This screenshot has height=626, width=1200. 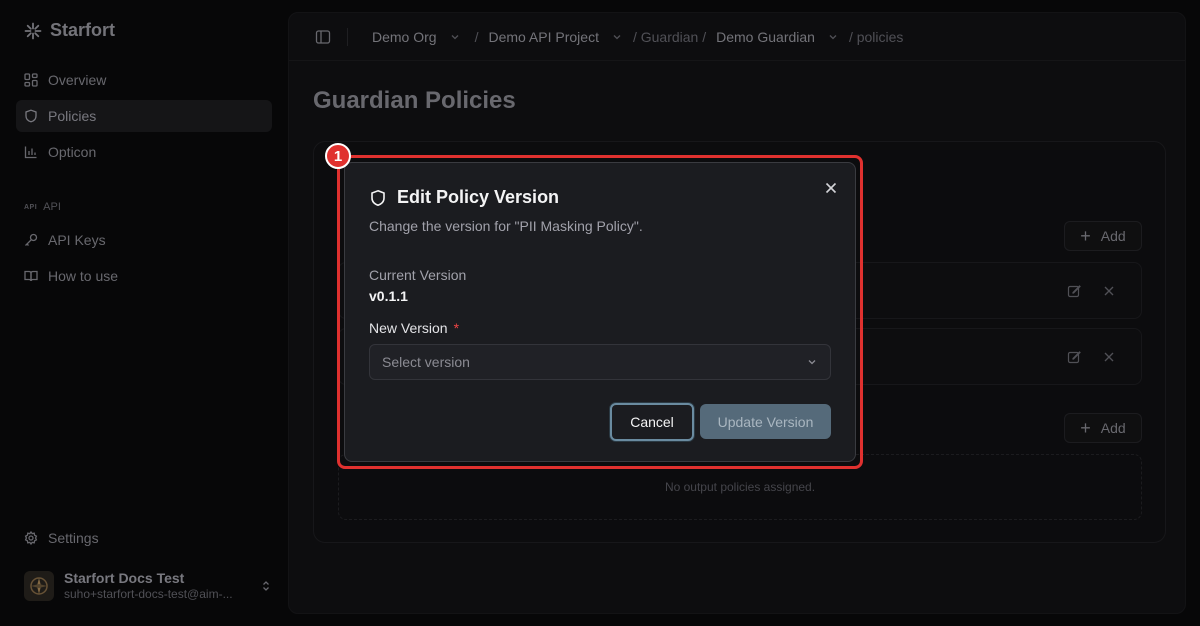 I want to click on compass-logo-icon, so click(x=39, y=586).